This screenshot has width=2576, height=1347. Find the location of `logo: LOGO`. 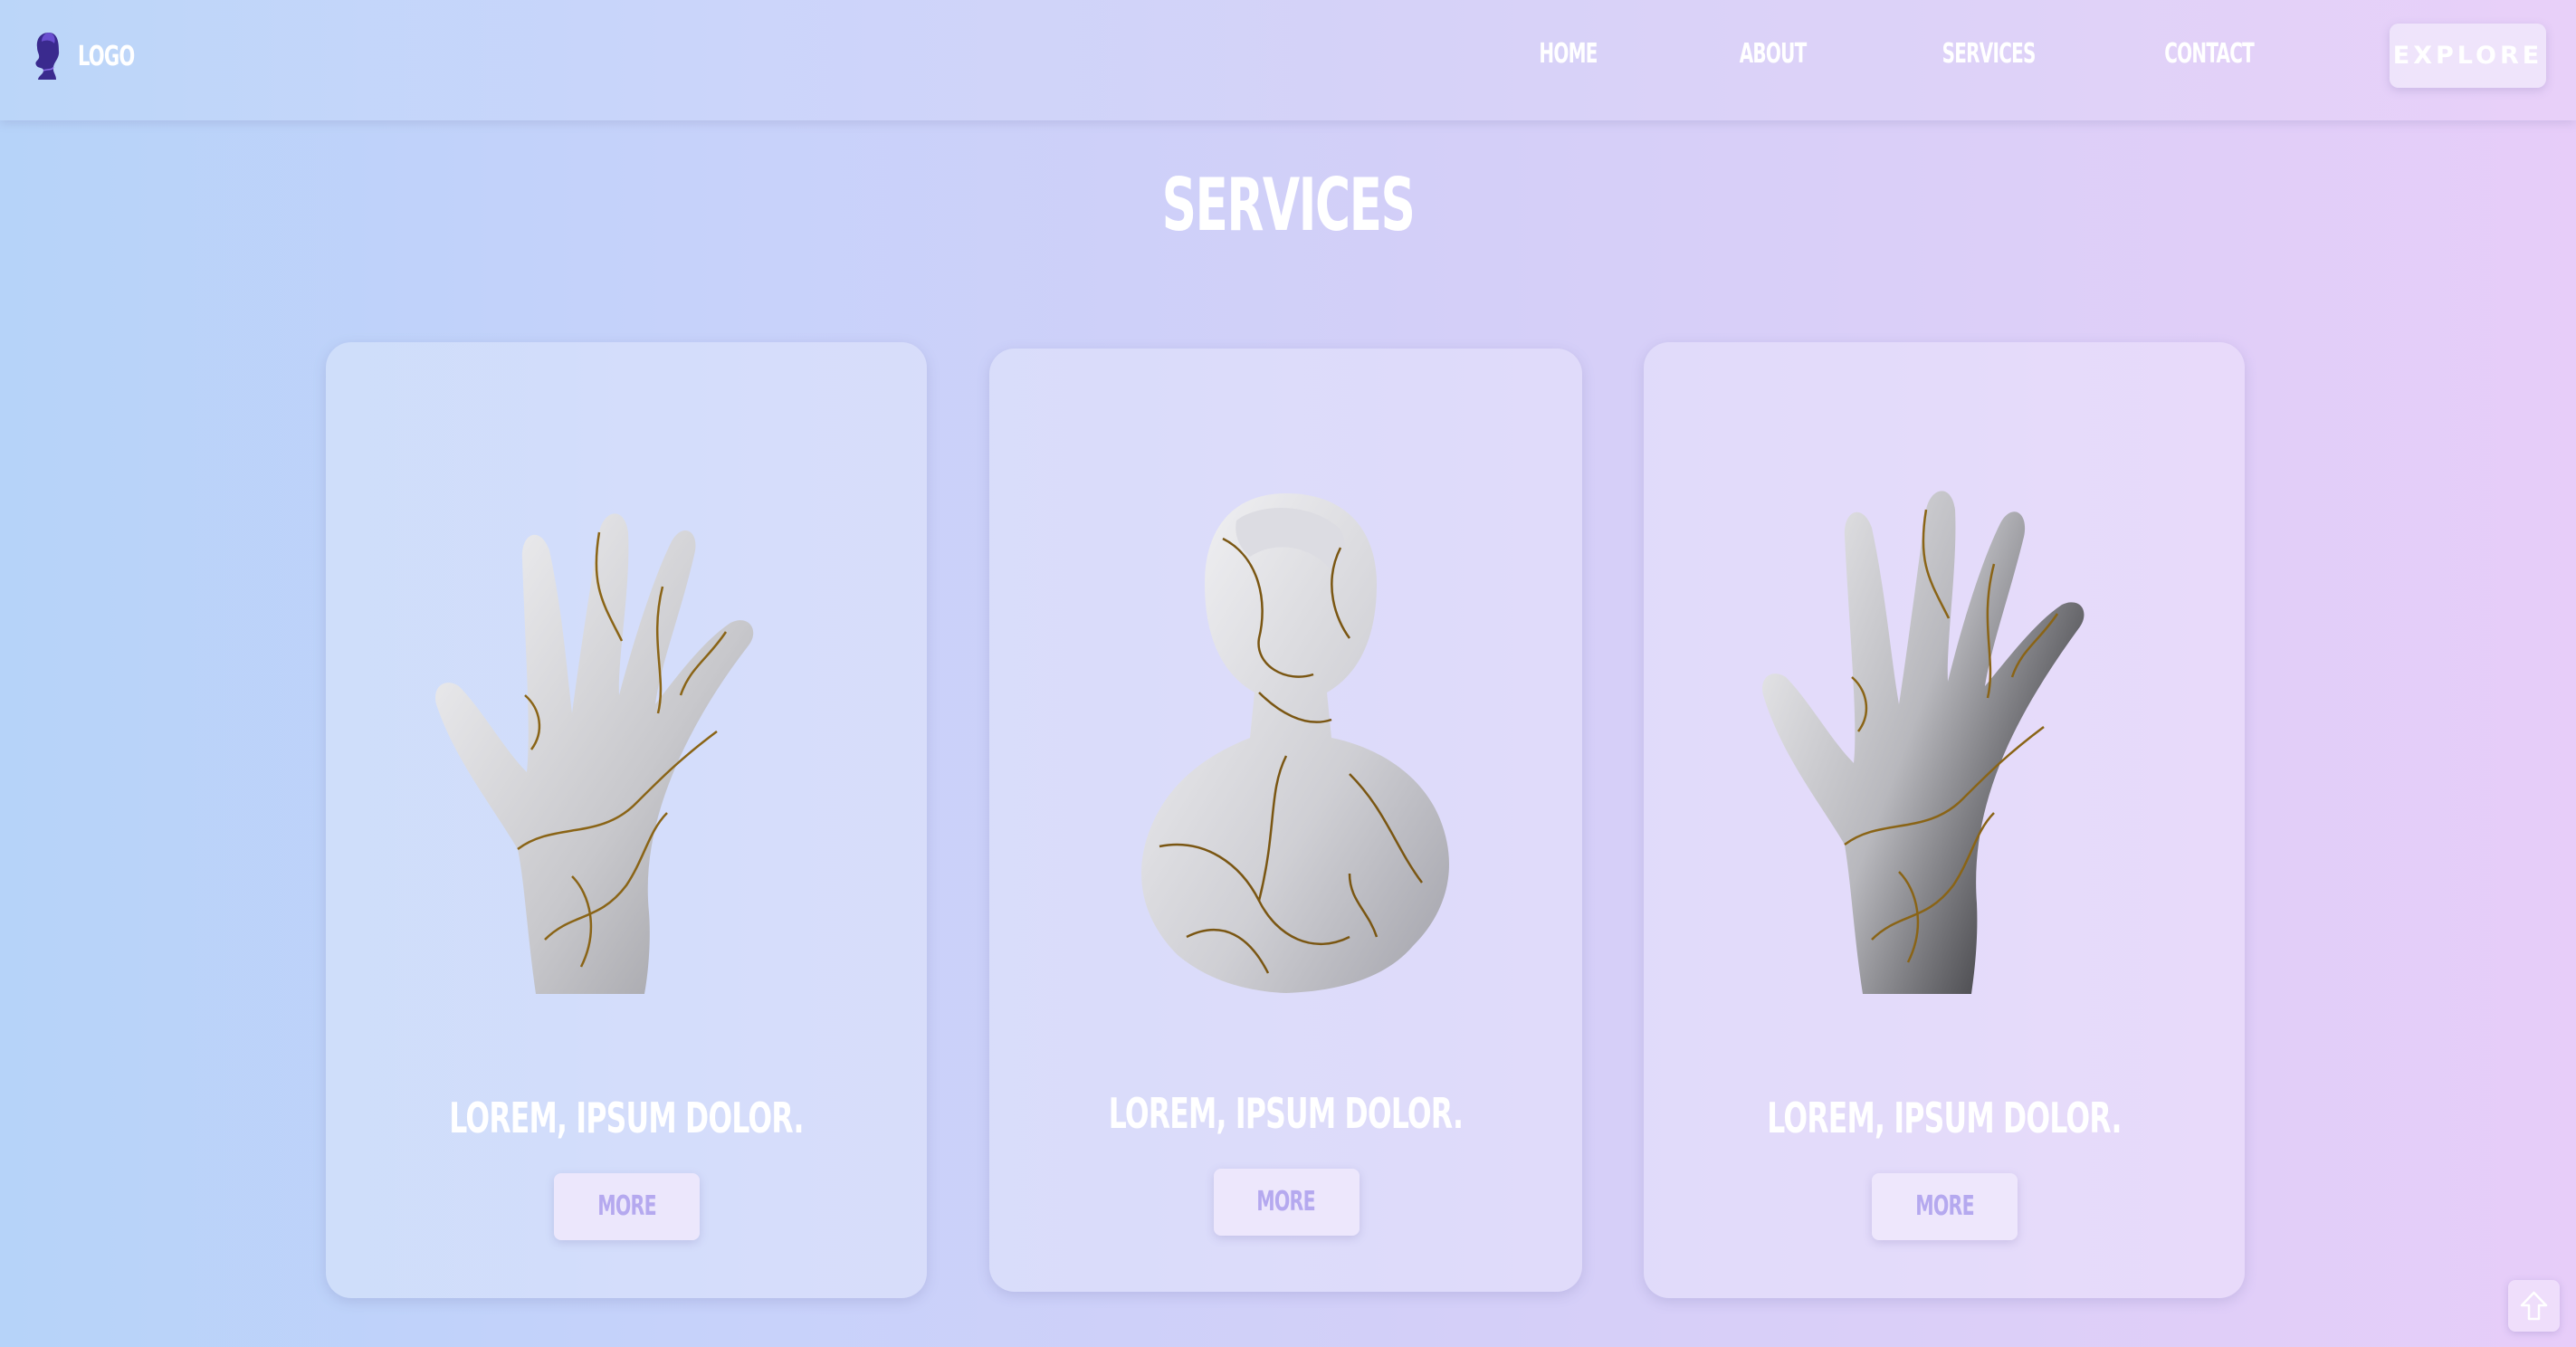

logo: LOGO is located at coordinates (89, 56).